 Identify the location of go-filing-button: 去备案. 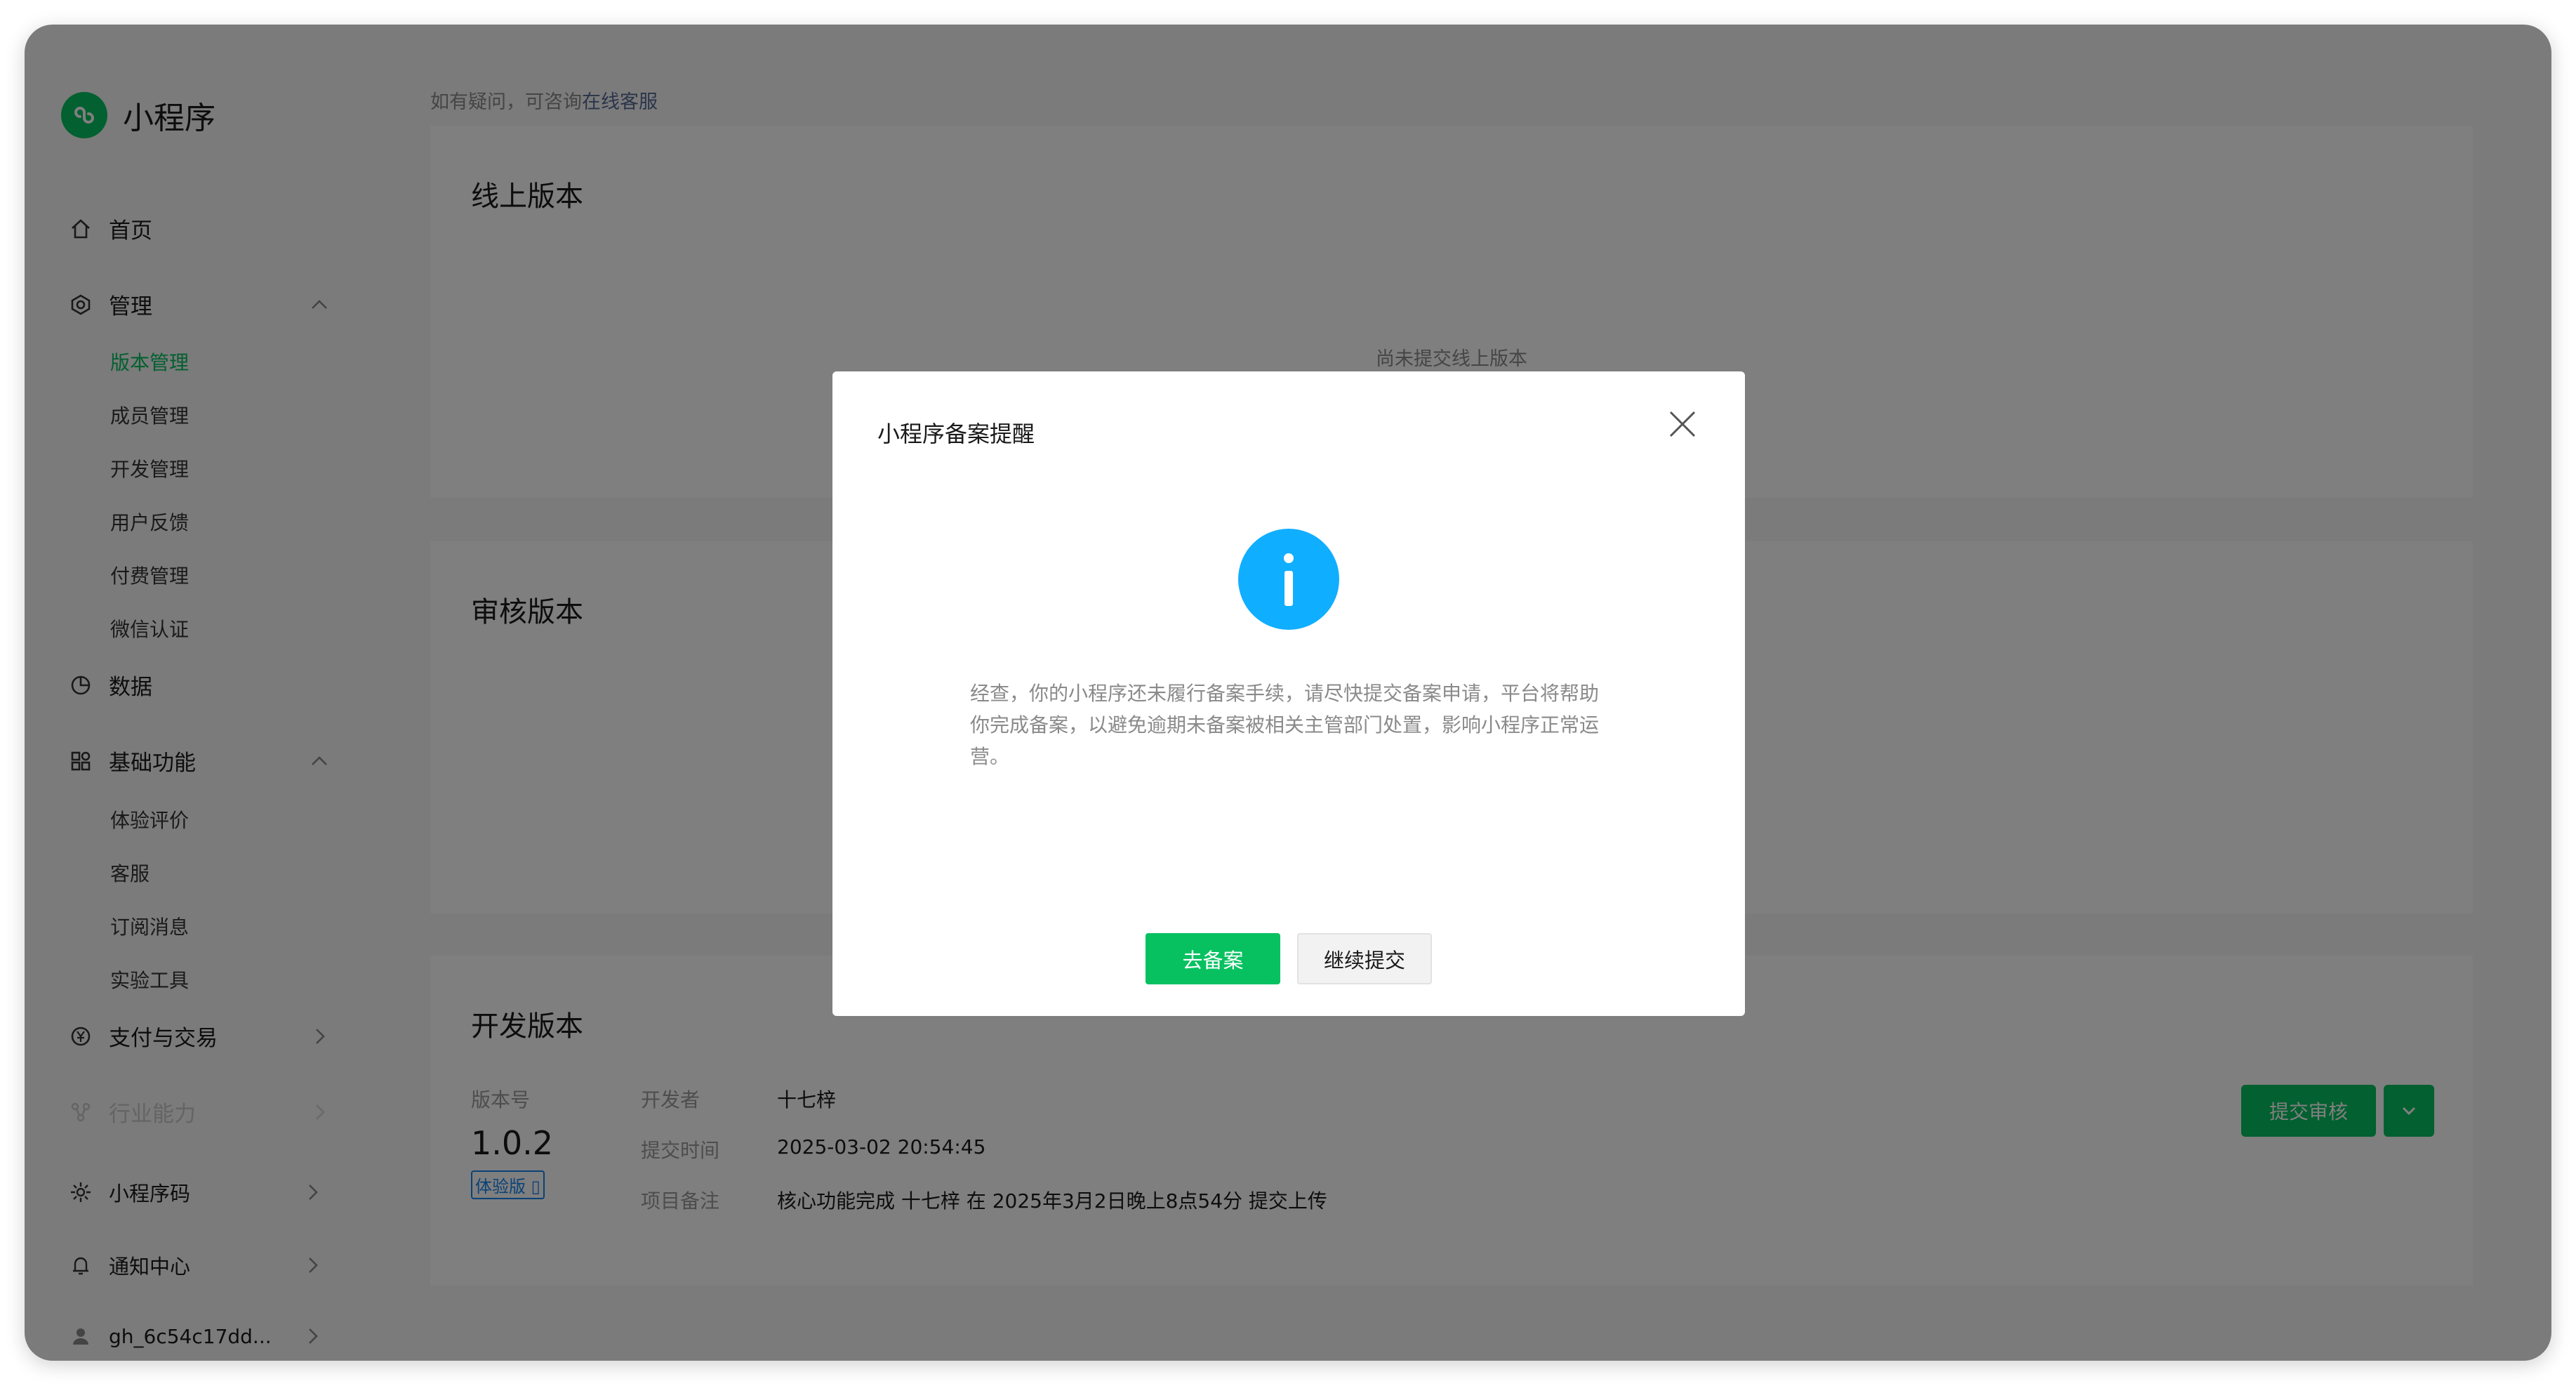
(1213, 959).